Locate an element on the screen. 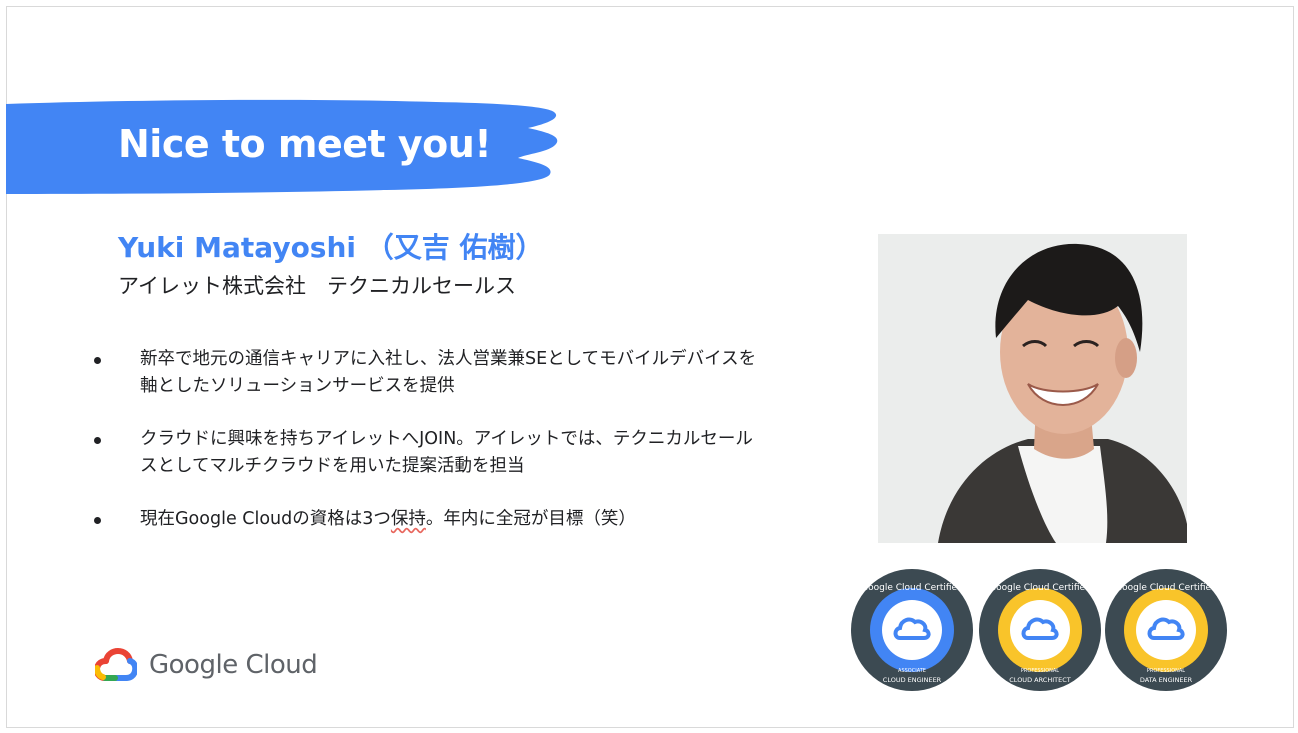  profile-photo-illustration is located at coordinates (1032, 388).